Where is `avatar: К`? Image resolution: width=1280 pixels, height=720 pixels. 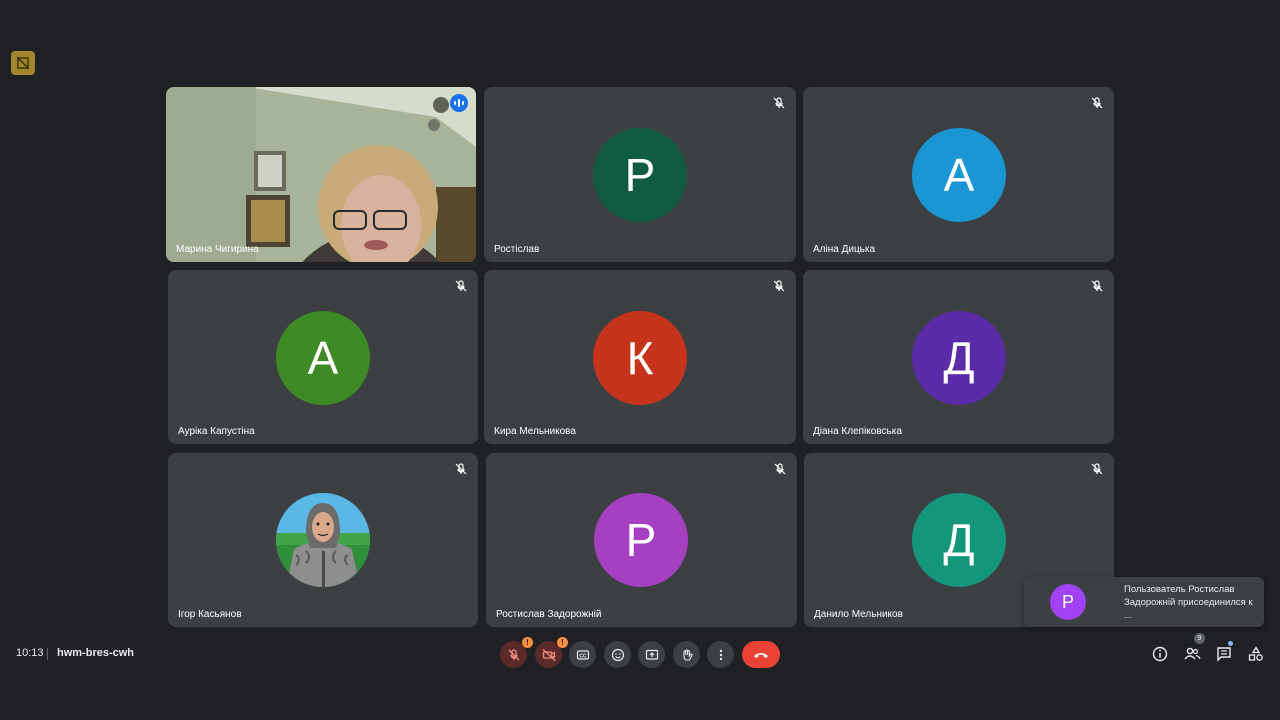
avatar: К is located at coordinates (640, 358).